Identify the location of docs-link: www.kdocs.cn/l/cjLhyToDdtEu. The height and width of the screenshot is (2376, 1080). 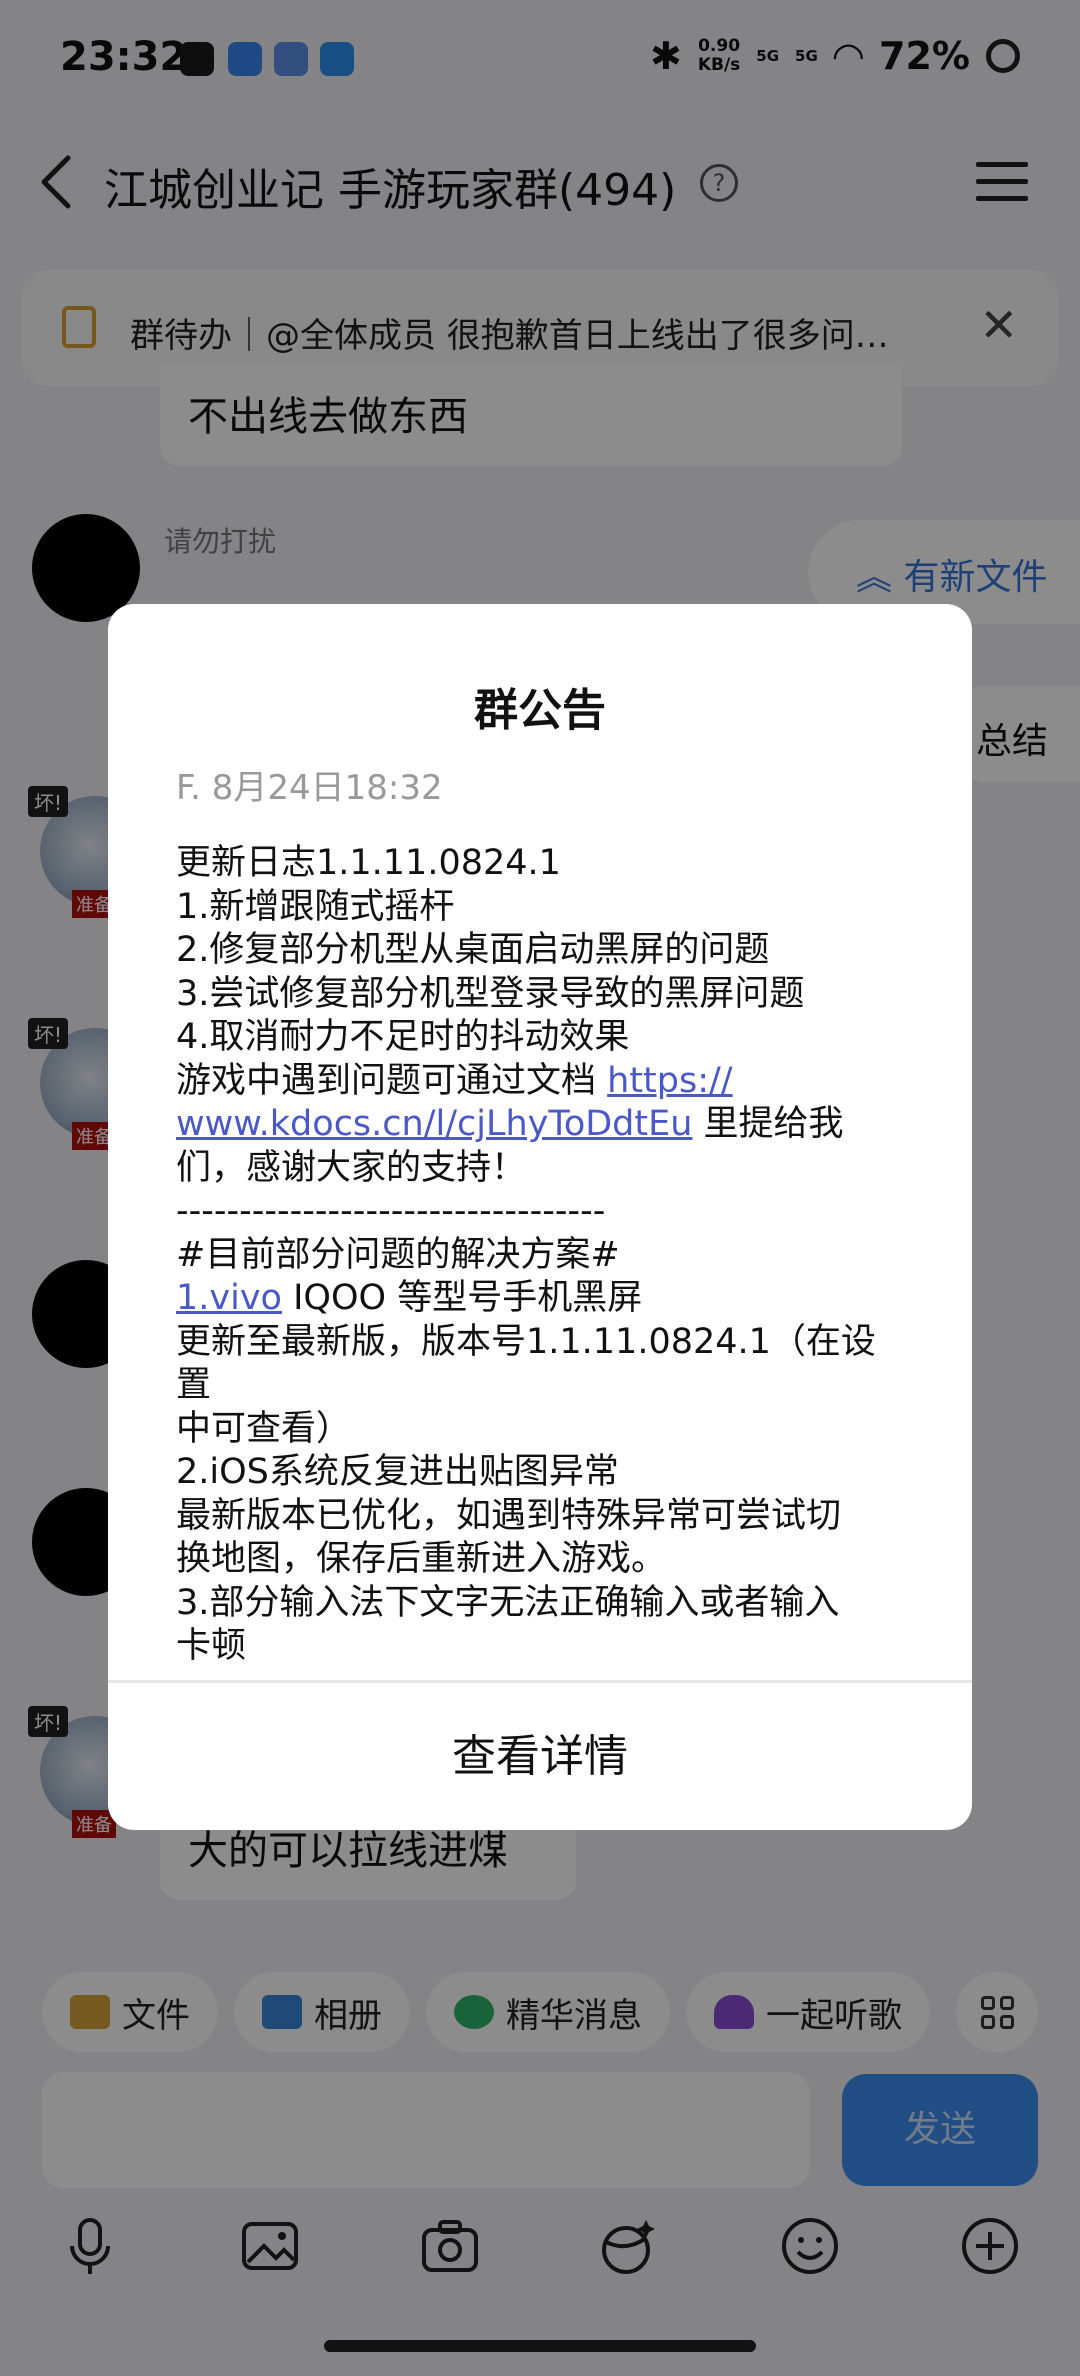
(434, 1124).